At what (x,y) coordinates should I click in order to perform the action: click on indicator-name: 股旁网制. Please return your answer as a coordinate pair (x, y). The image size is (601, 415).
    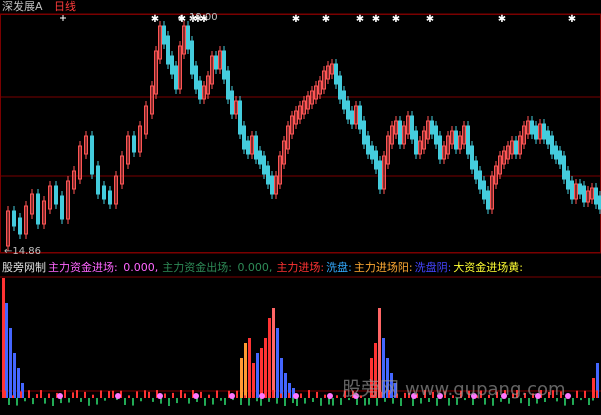
    Looking at the image, I should click on (24, 267).